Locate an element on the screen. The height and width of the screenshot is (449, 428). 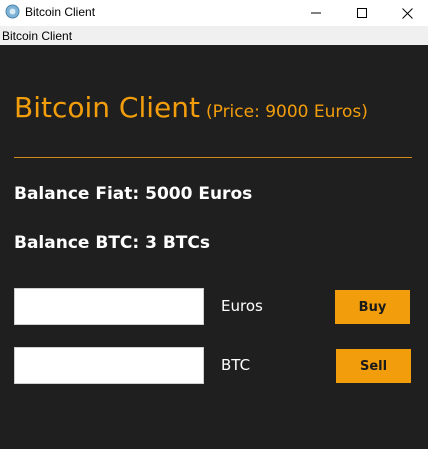
window-title: Bitcoin Client is located at coordinates (60, 12).